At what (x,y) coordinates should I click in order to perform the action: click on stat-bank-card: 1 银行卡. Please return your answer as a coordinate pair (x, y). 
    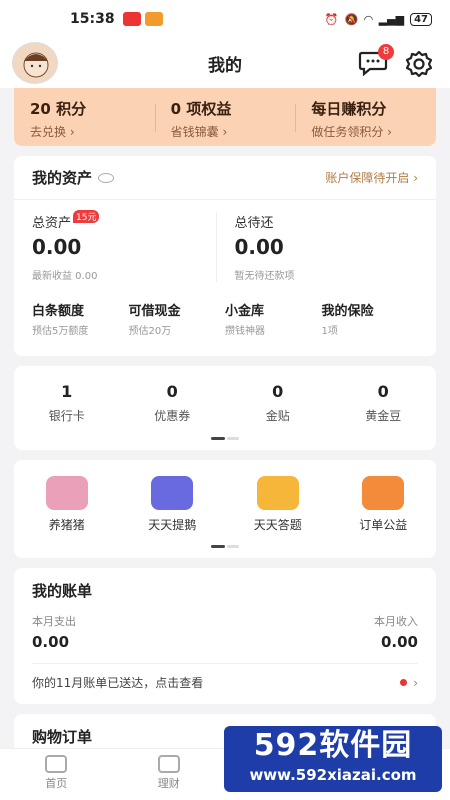
    Looking at the image, I should click on (67, 403).